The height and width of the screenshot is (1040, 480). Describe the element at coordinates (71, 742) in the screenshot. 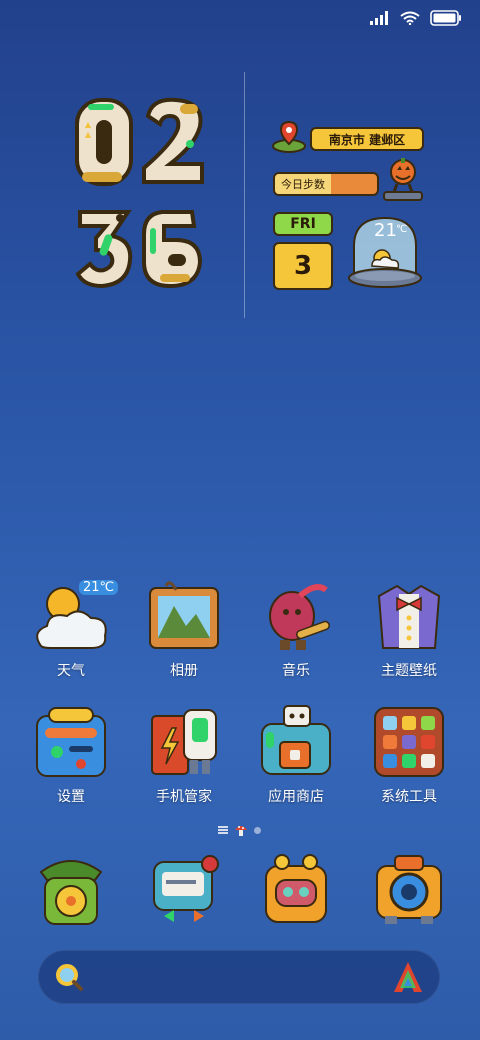

I see `settings-icon` at that location.